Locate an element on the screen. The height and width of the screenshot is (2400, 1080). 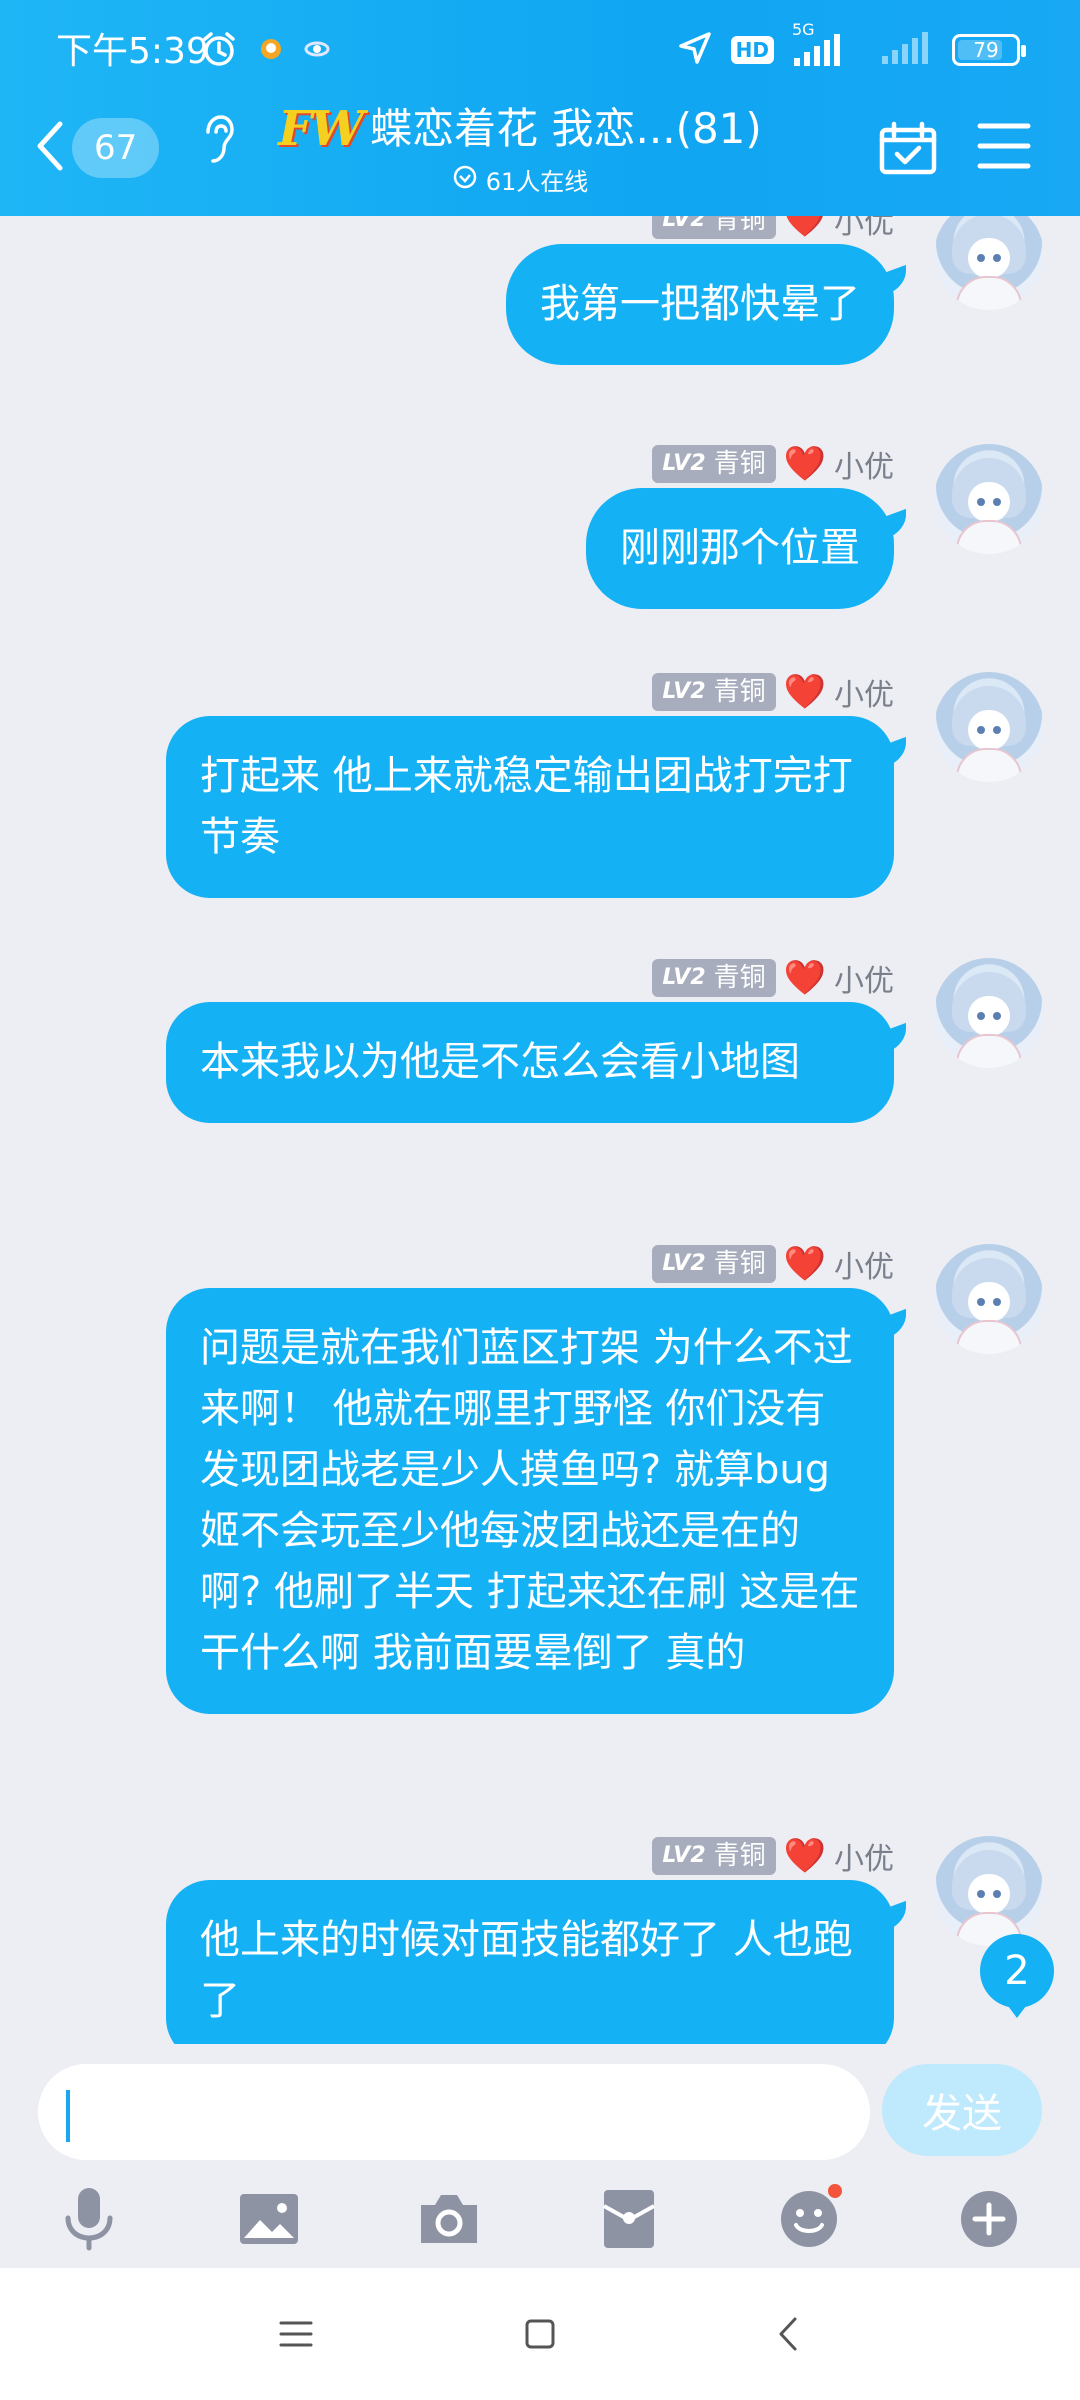
location-icon is located at coordinates (695, 50).